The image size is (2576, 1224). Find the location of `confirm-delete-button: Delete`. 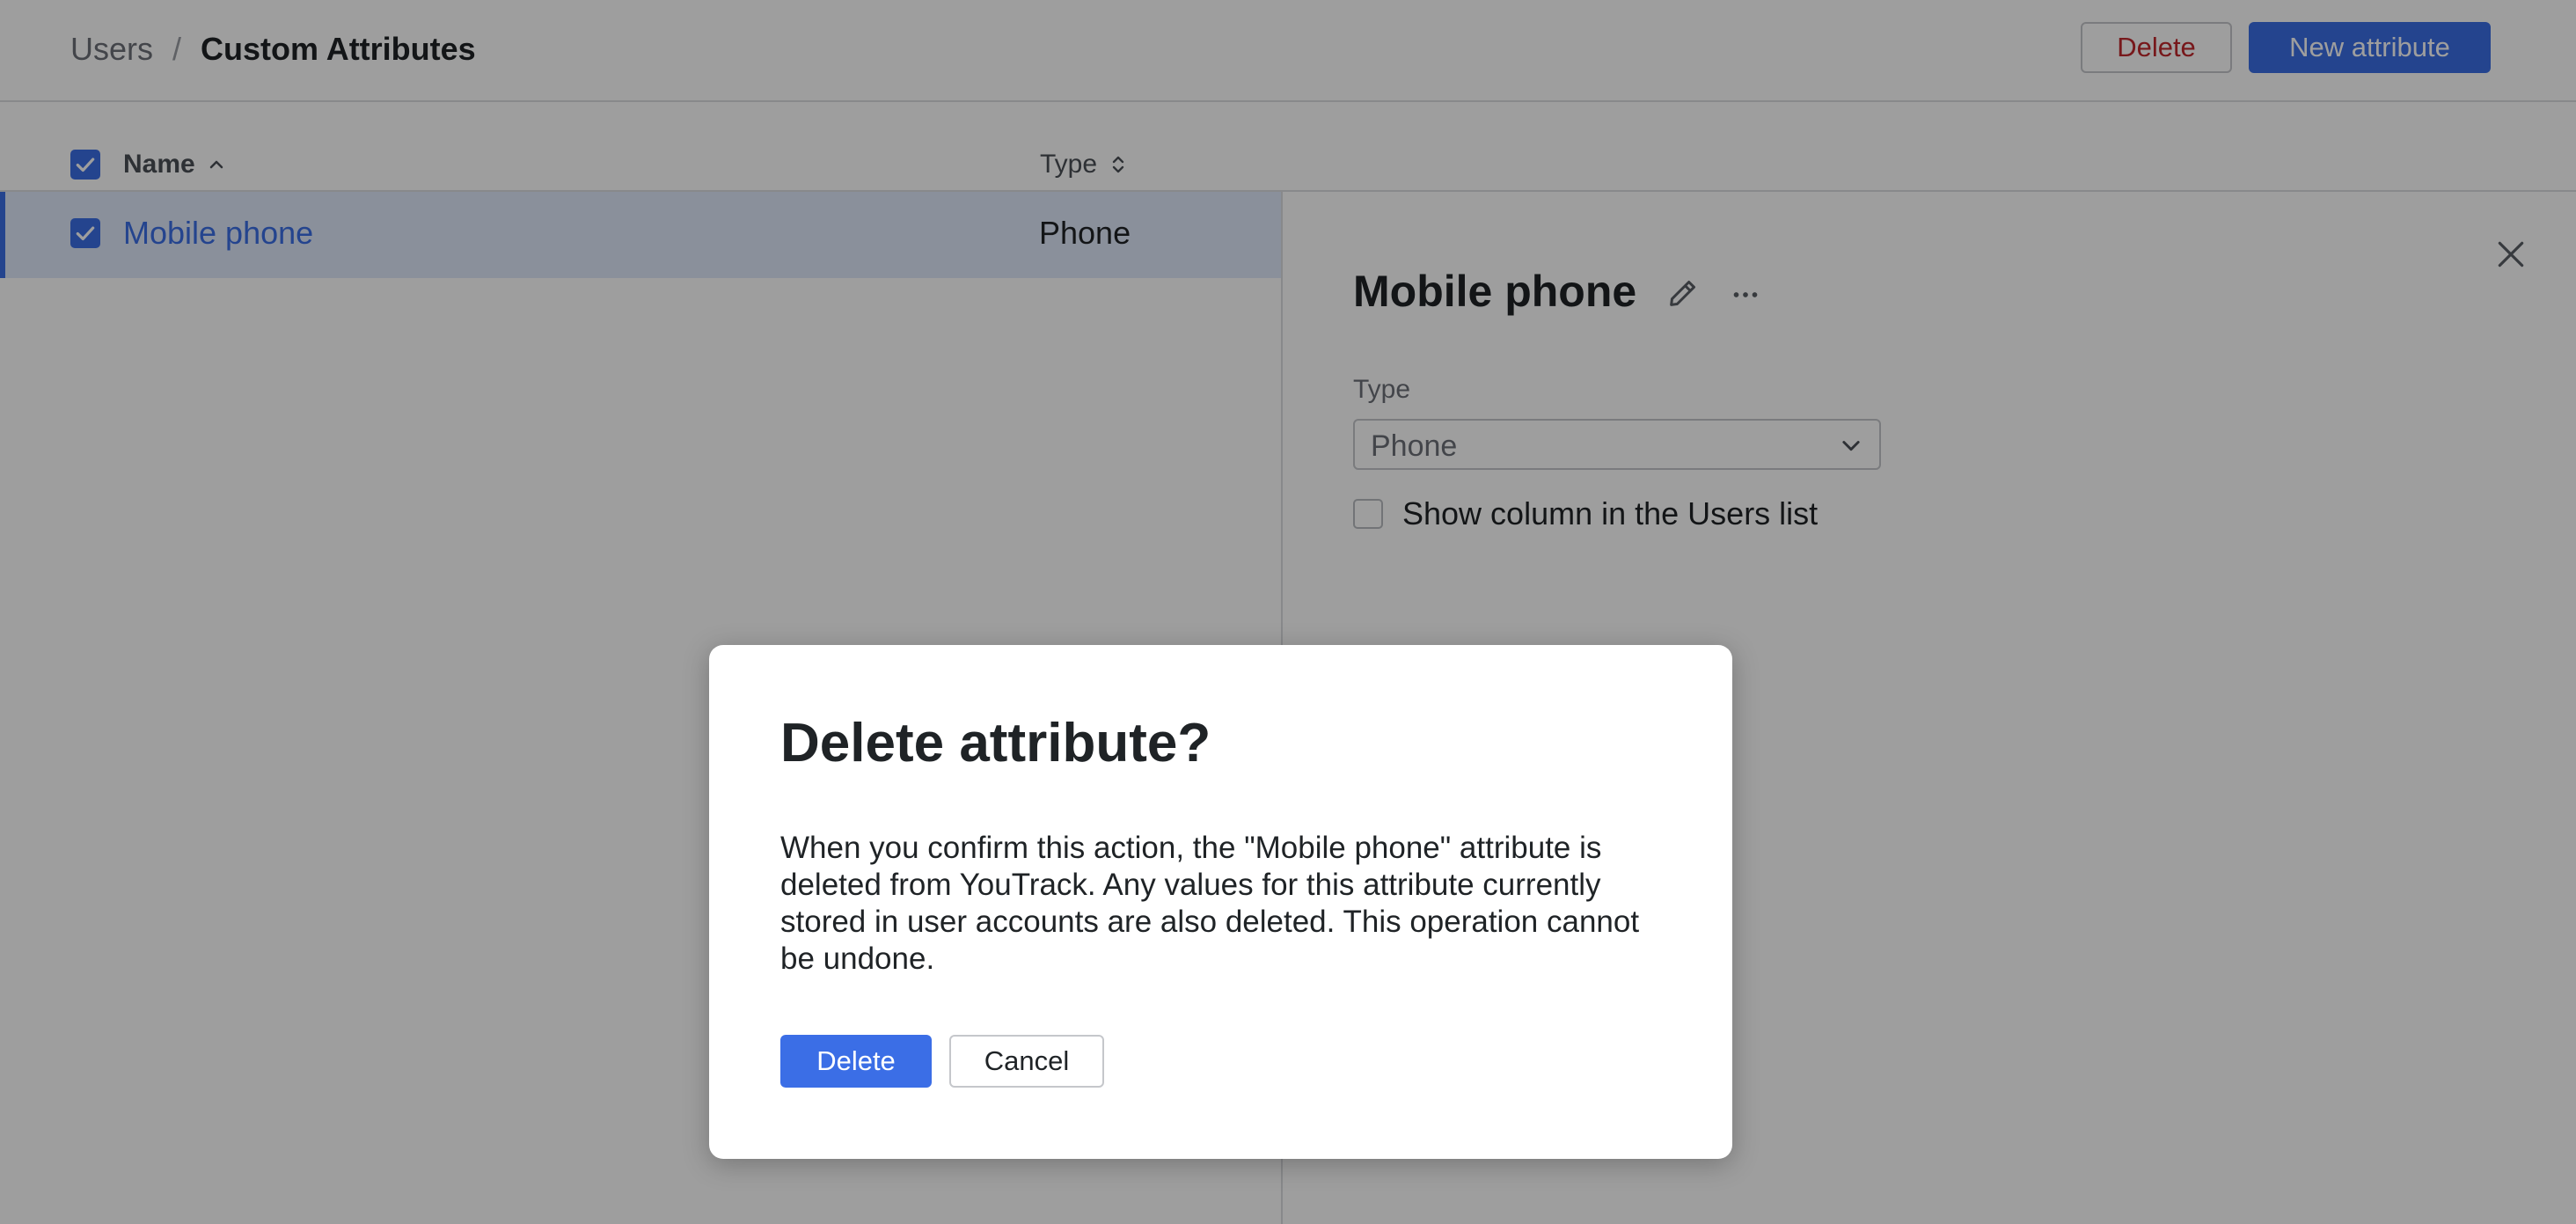

confirm-delete-button: Delete is located at coordinates (856, 1061).